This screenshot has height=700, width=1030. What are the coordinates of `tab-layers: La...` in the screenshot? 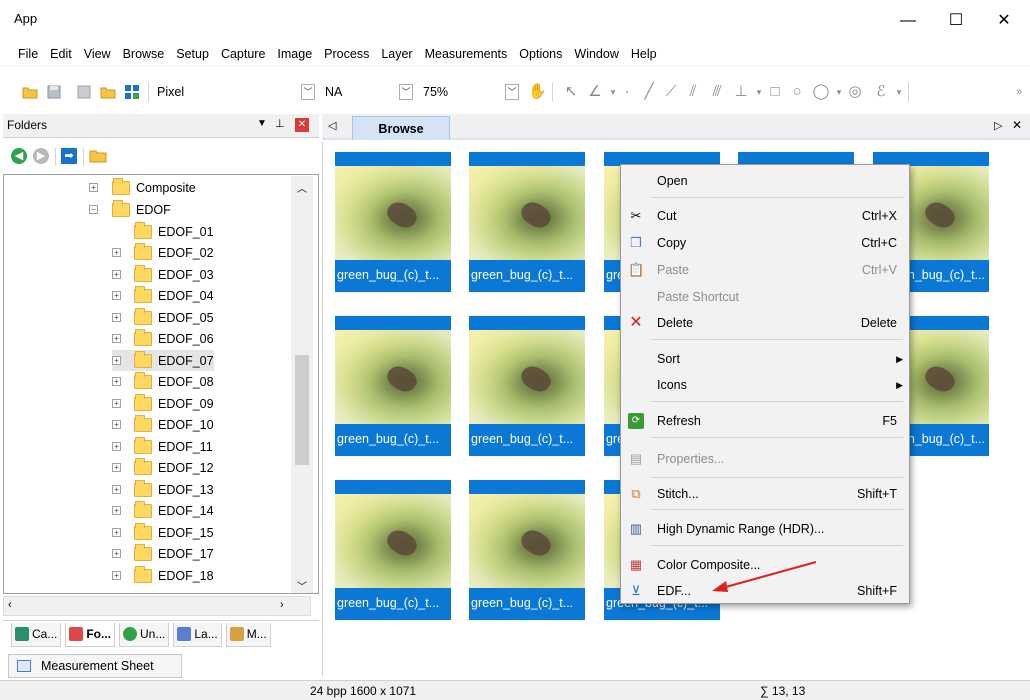 It's located at (197, 634).